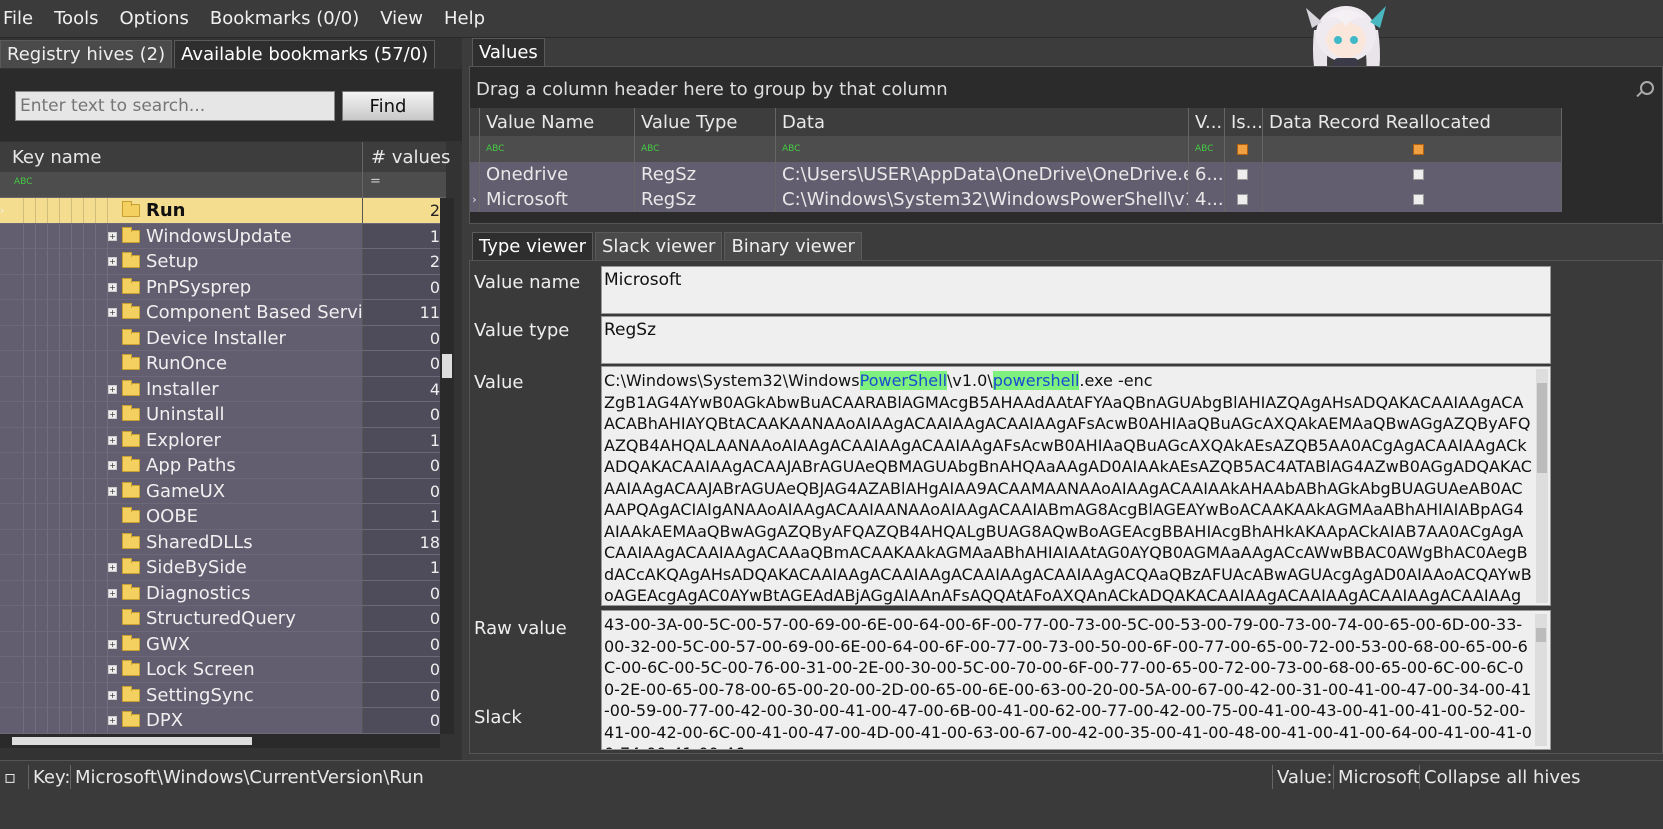  What do you see at coordinates (793, 246) in the screenshot?
I see `tab-binary-viewer: Binary viewer` at bounding box center [793, 246].